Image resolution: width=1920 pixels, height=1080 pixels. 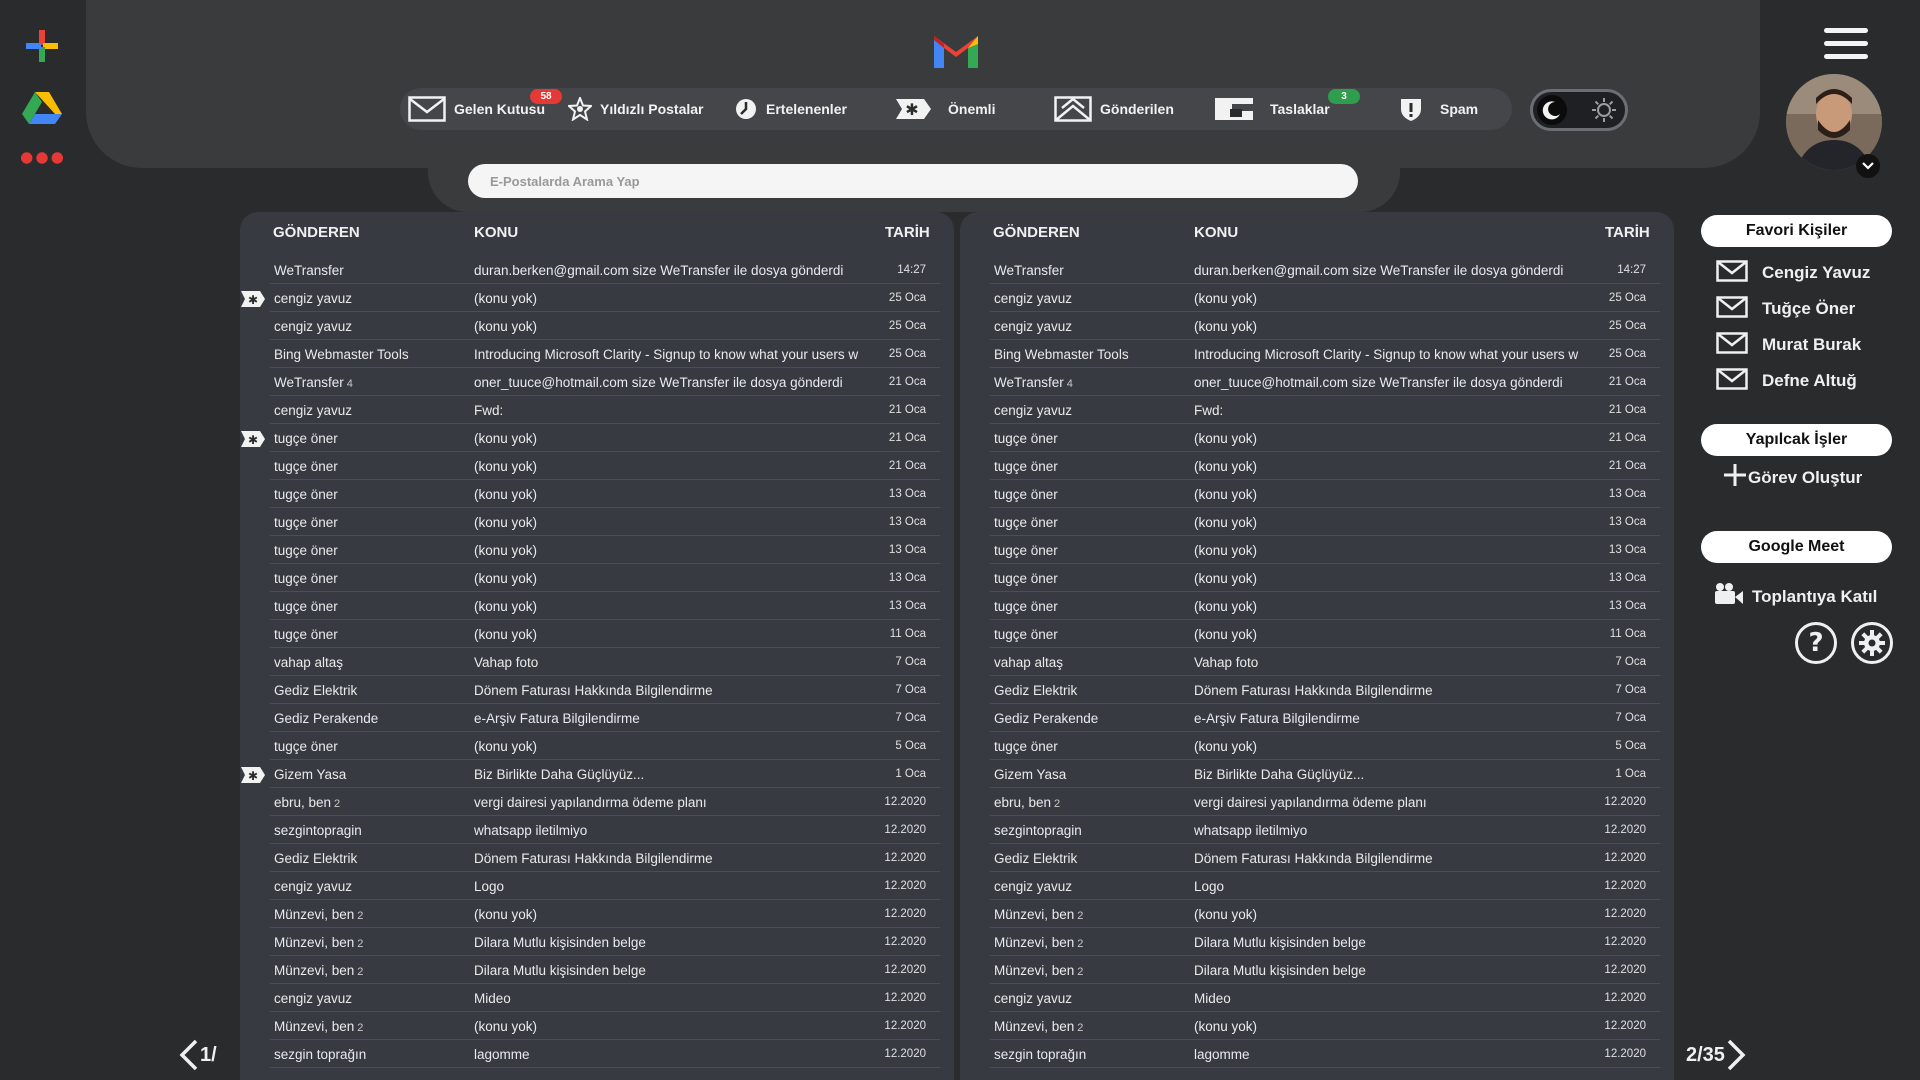 What do you see at coordinates (485, 109) in the screenshot?
I see `nav-inbox: Gelen Kutusu 58` at bounding box center [485, 109].